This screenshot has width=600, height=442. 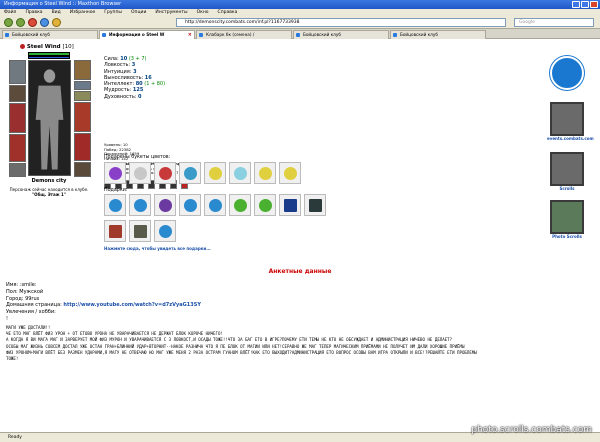 What do you see at coordinates (570, 138) in the screenshot?
I see `events-caption: events.combats.com` at bounding box center [570, 138].